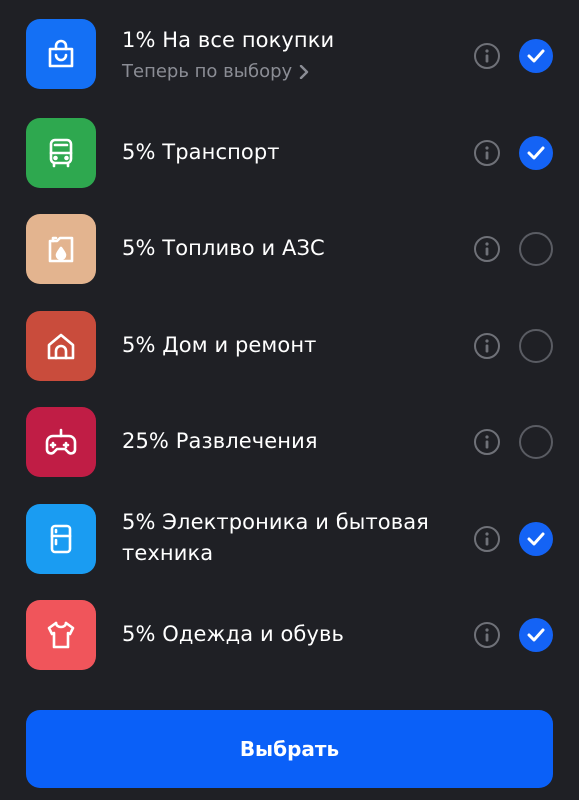  Describe the element at coordinates (61, 153) in the screenshot. I see `bus-icon` at that location.